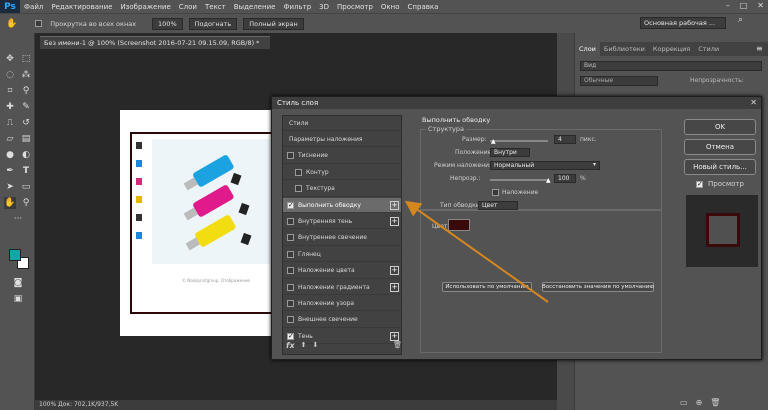 The width and height of the screenshot is (768, 410). What do you see at coordinates (215, 7) in the screenshot?
I see `menu-item: Текст` at bounding box center [215, 7].